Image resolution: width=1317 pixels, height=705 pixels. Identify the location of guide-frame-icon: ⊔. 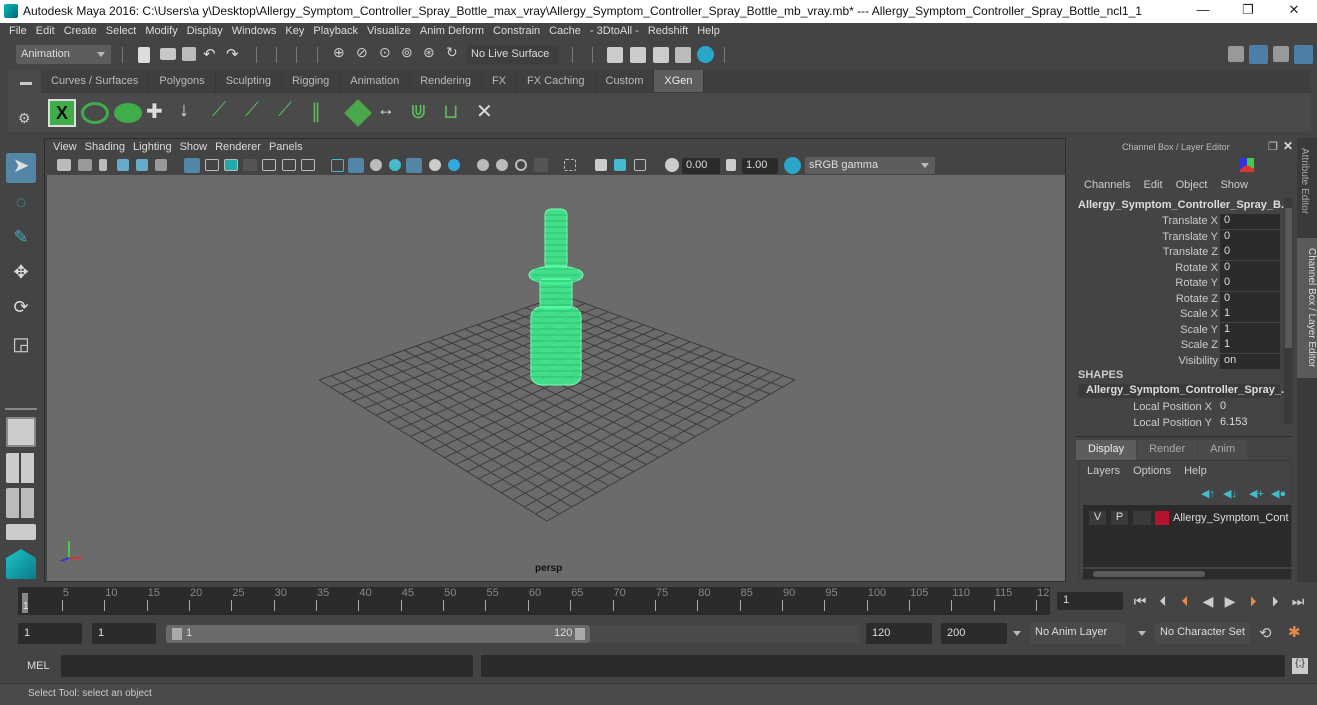
(457, 113).